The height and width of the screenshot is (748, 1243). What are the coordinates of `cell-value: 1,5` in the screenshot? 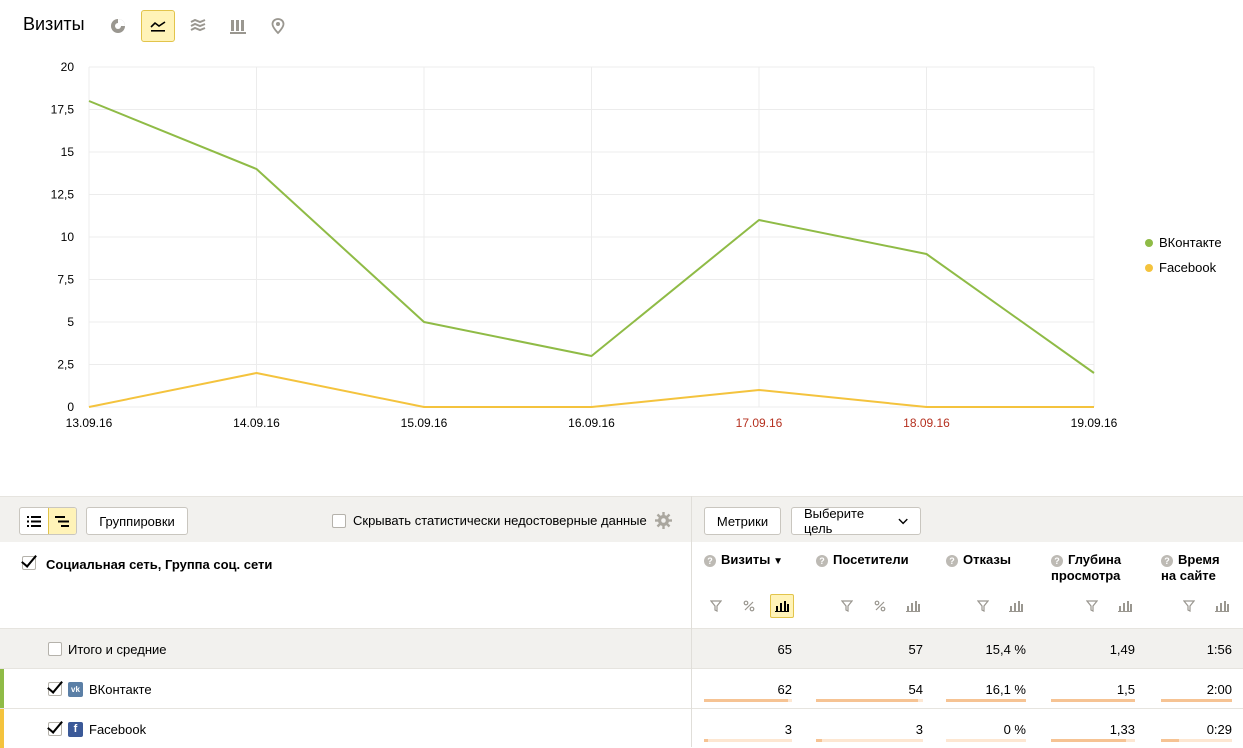 It's located at (1125, 689).